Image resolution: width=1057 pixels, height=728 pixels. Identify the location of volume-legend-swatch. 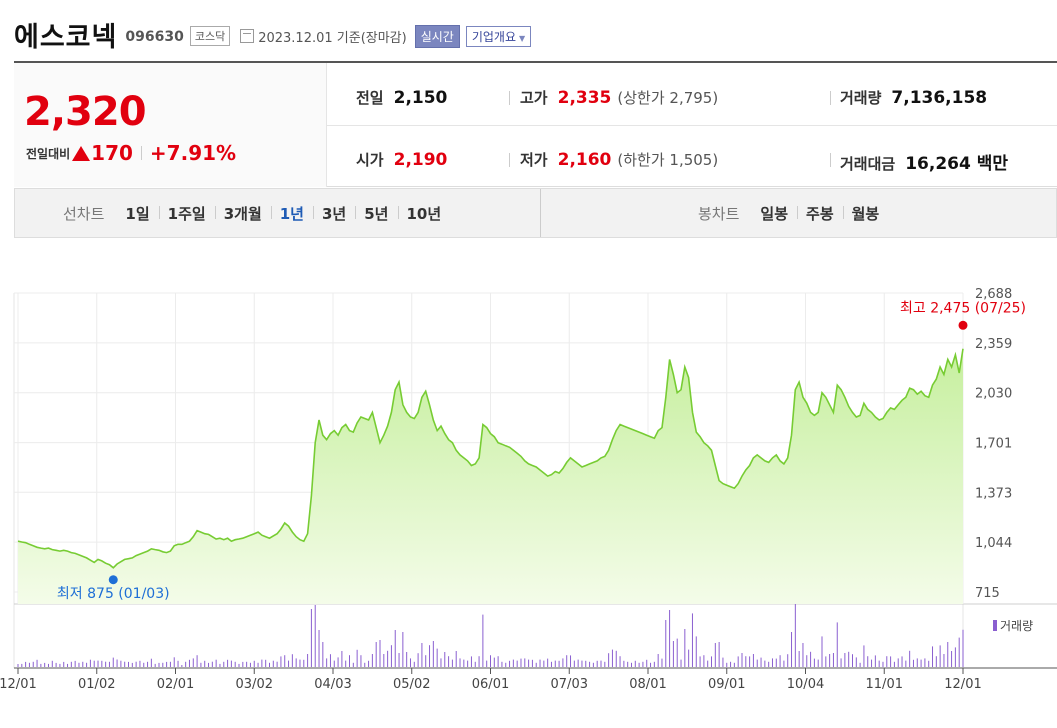
(995, 625).